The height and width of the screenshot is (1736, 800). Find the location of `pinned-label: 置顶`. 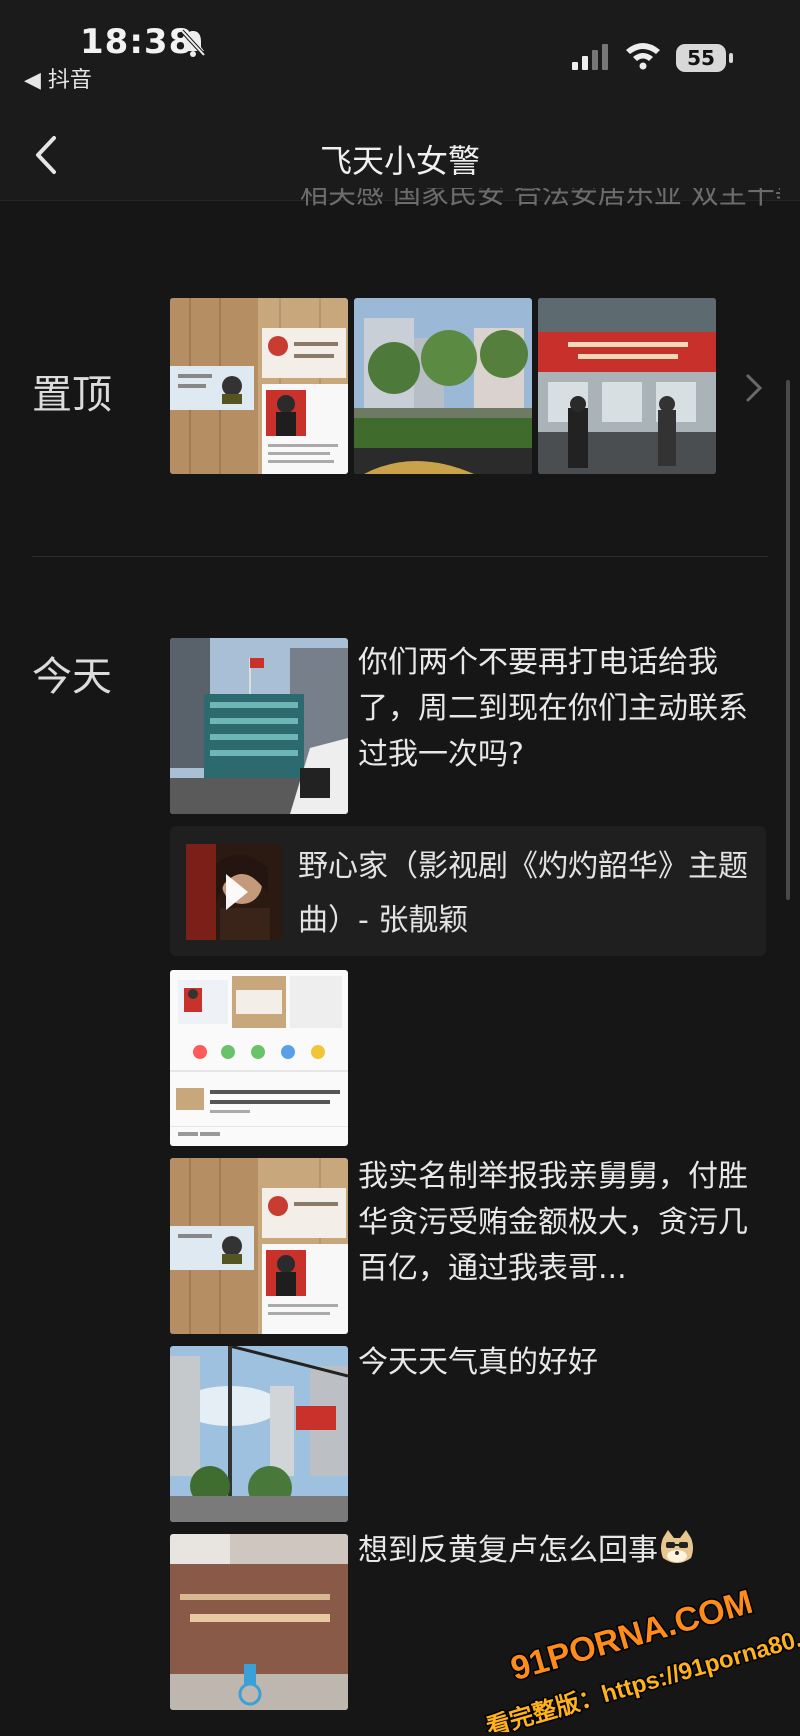

pinned-label: 置顶 is located at coordinates (72, 395).